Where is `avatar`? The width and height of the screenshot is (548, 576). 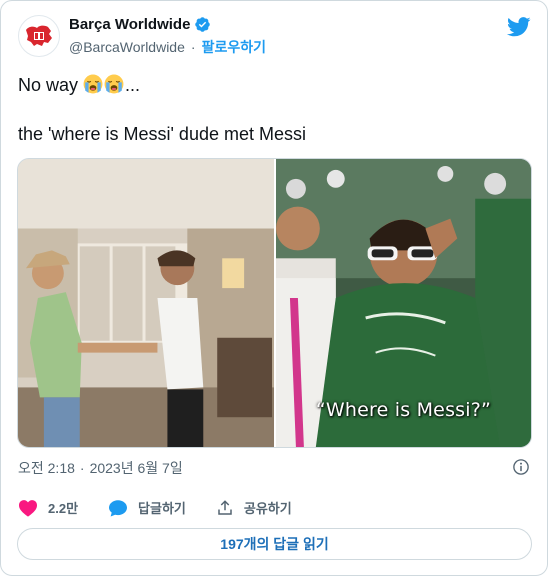 avatar is located at coordinates (39, 36).